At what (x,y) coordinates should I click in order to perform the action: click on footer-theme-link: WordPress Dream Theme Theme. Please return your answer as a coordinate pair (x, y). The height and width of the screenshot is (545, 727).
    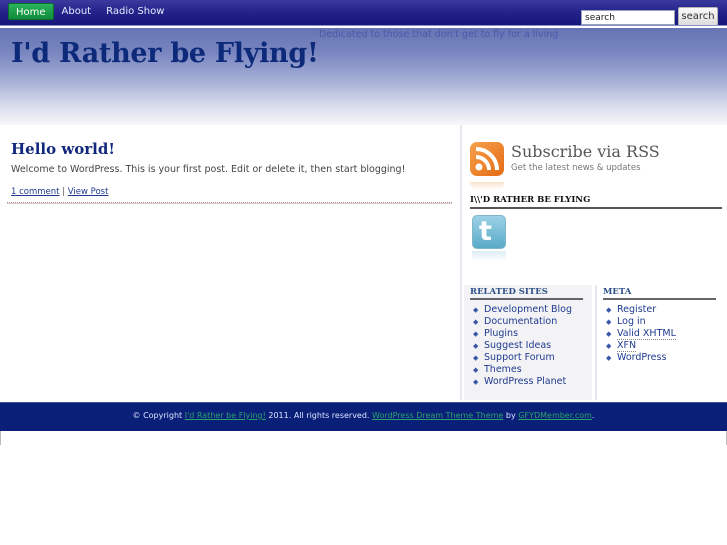
    Looking at the image, I should click on (437, 415).